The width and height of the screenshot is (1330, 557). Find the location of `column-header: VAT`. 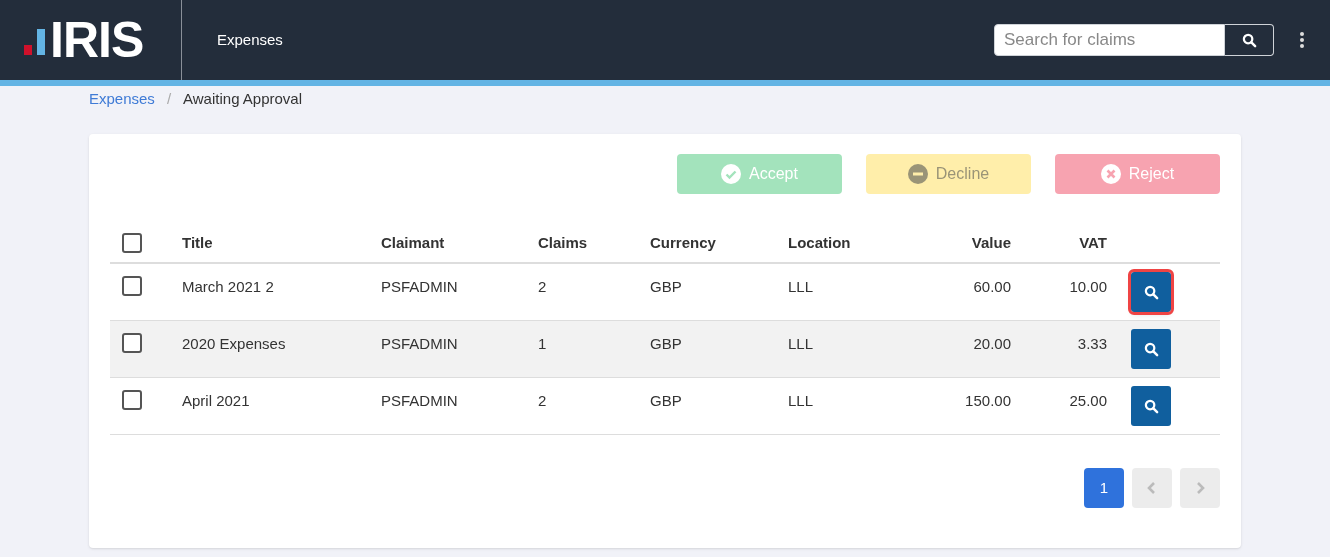

column-header: VAT is located at coordinates (1093, 242).